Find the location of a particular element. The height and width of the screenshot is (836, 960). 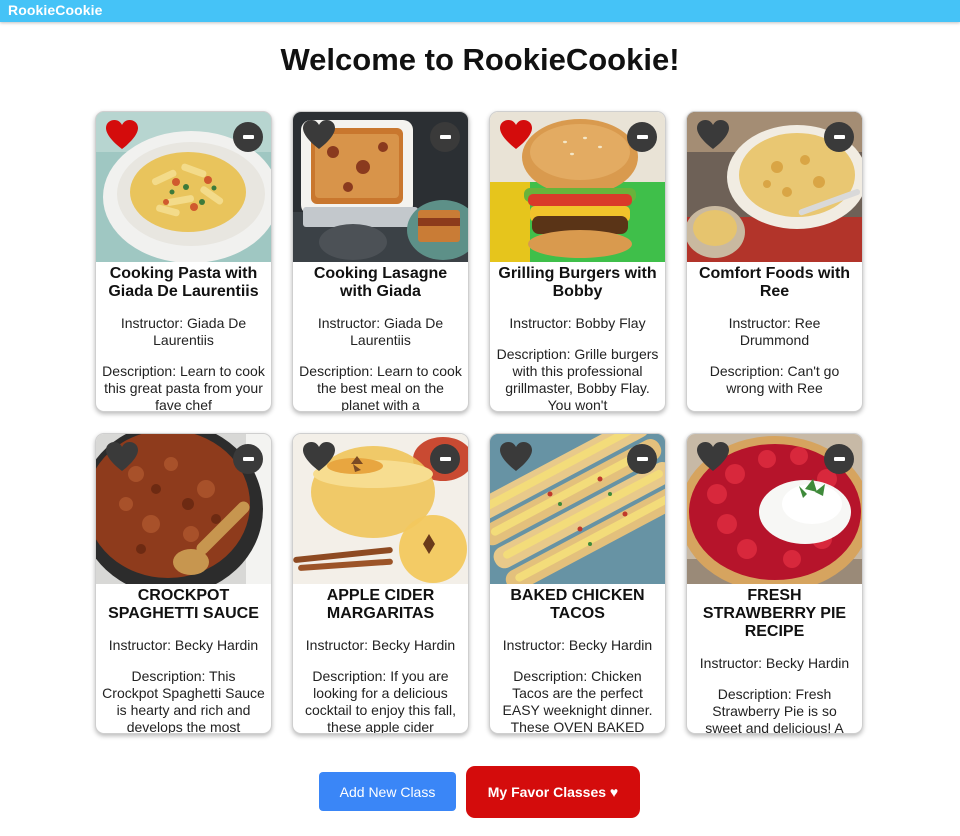

class-instructor: Instructor: Ree Drummond is located at coordinates (774, 331).